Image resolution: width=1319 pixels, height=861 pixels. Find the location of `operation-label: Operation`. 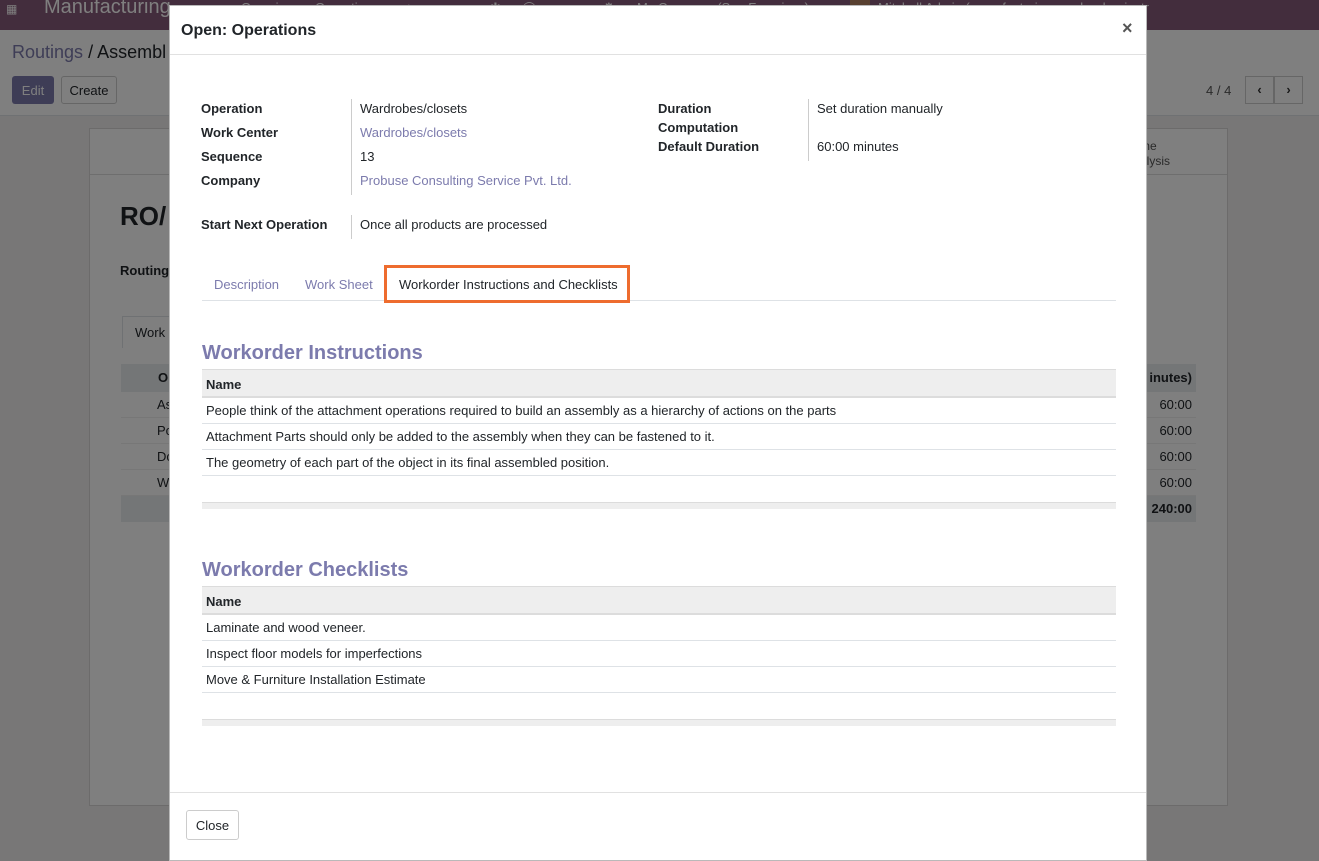

operation-label: Operation is located at coordinates (232, 108).